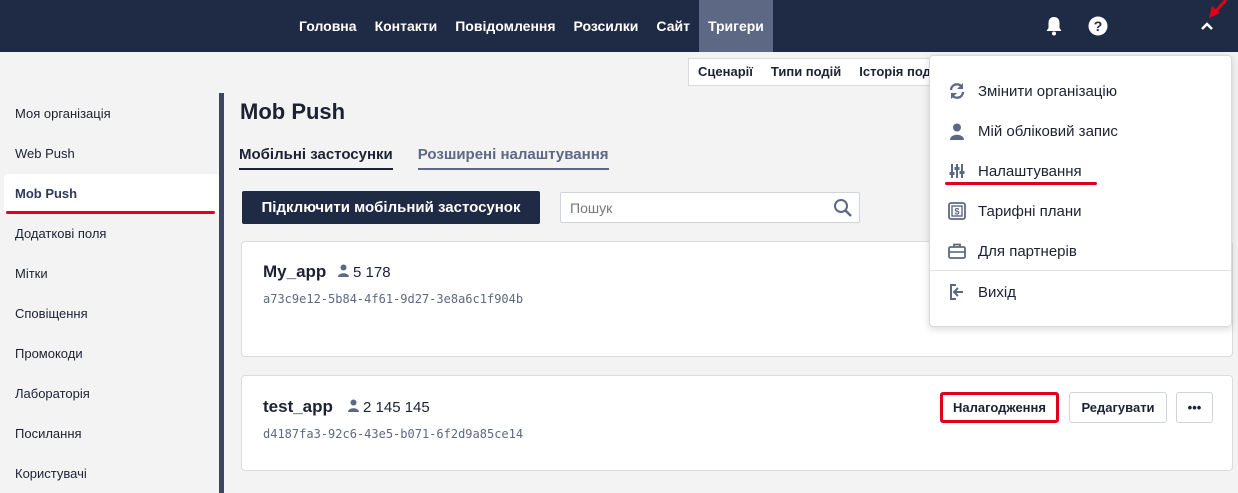 The height and width of the screenshot is (493, 1238). I want to click on sidebar-item-links: Посилання, so click(110, 434).